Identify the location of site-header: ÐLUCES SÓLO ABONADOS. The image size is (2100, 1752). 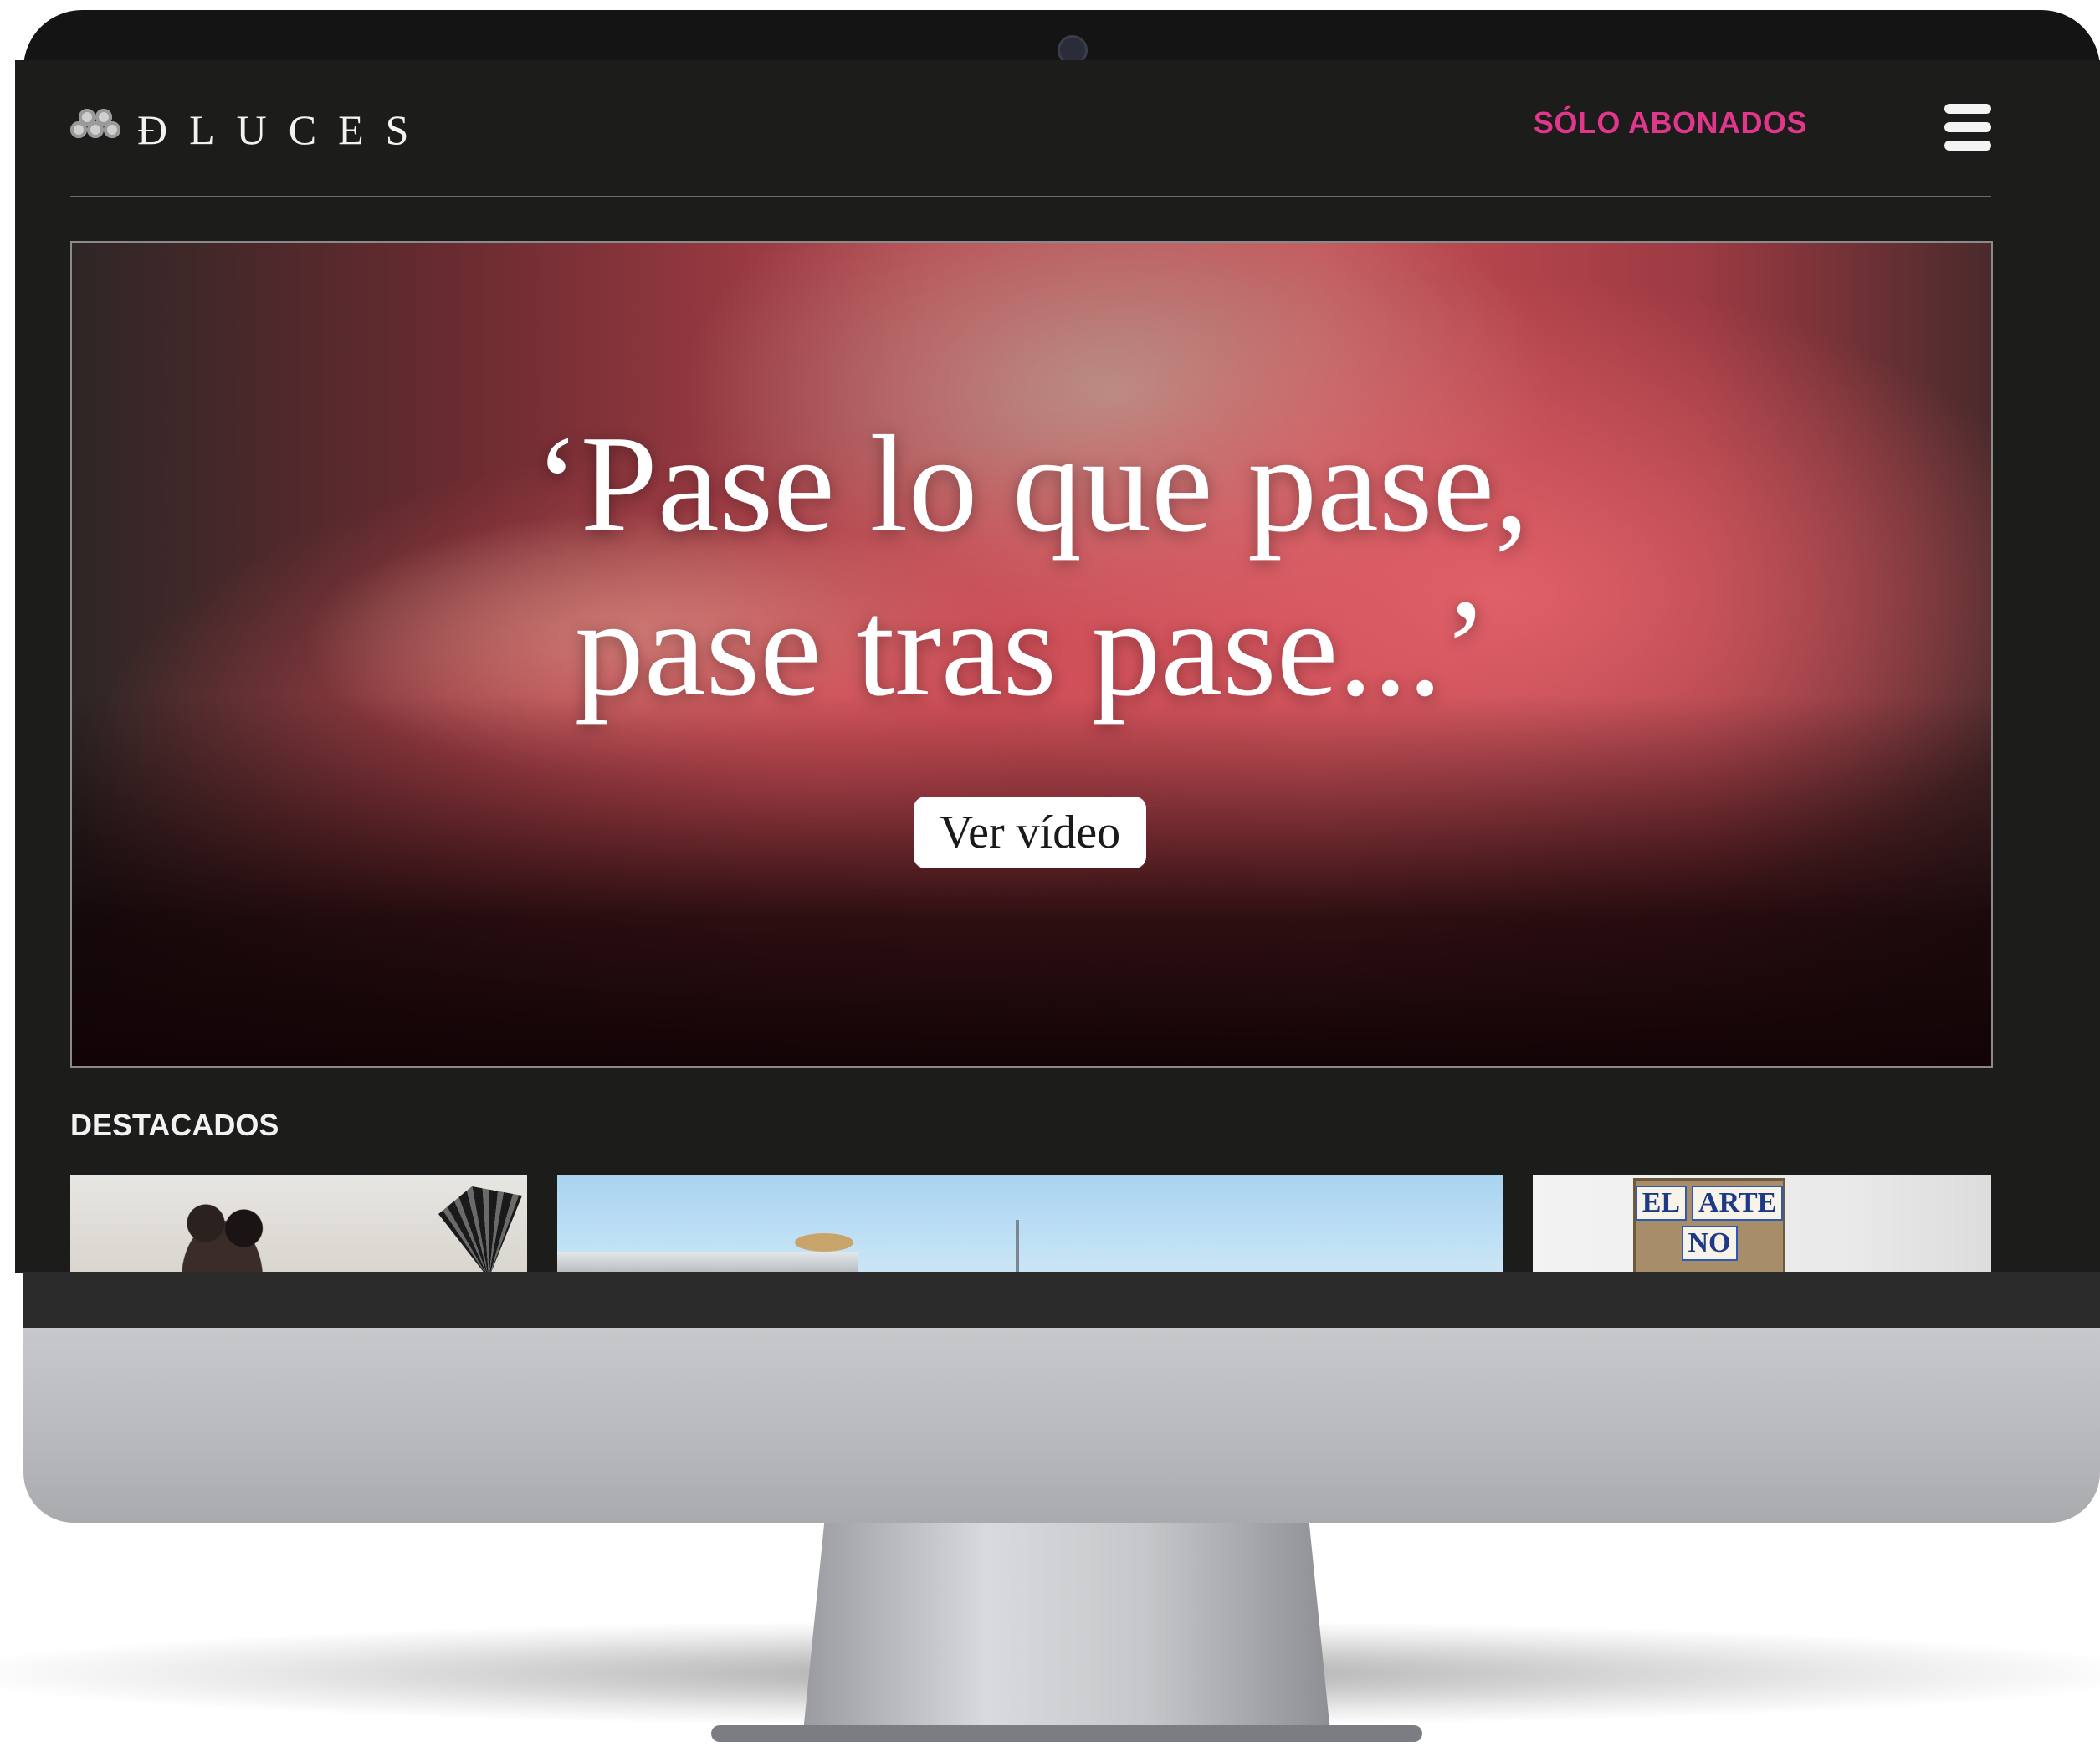
(1030, 128).